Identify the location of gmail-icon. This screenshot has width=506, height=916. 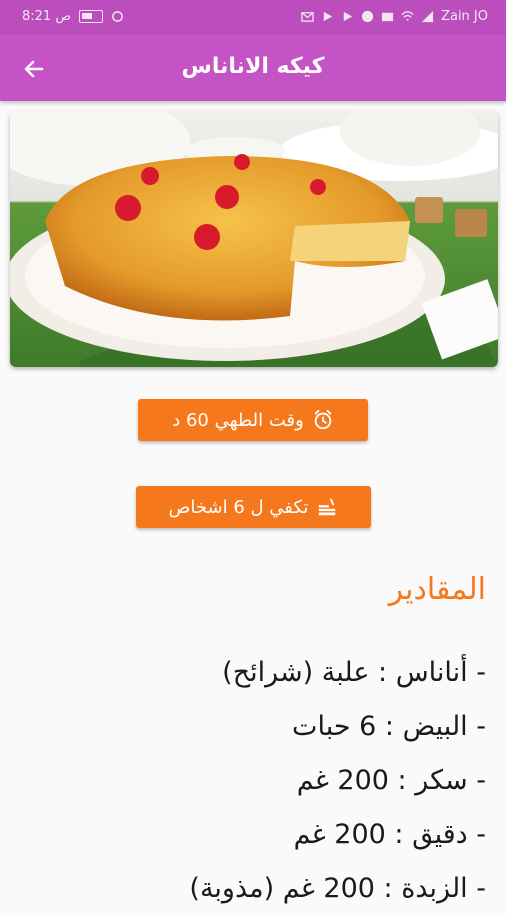
(307, 17).